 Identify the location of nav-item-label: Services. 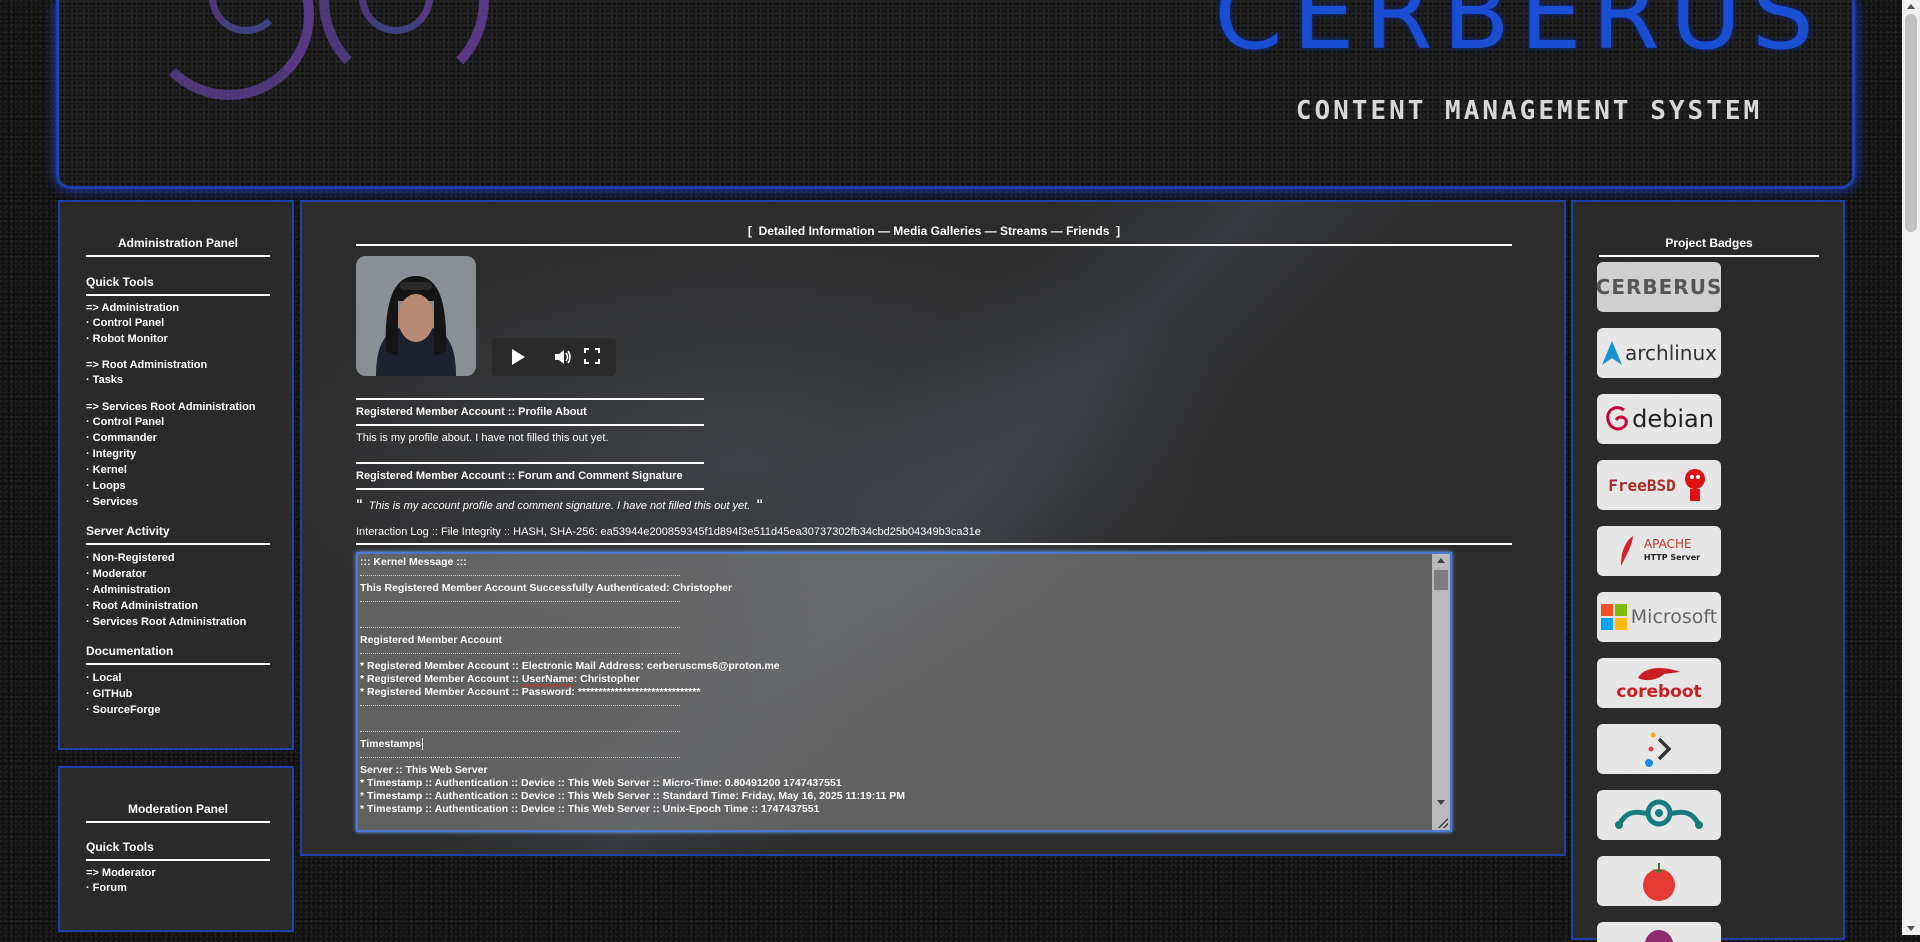
(115, 502).